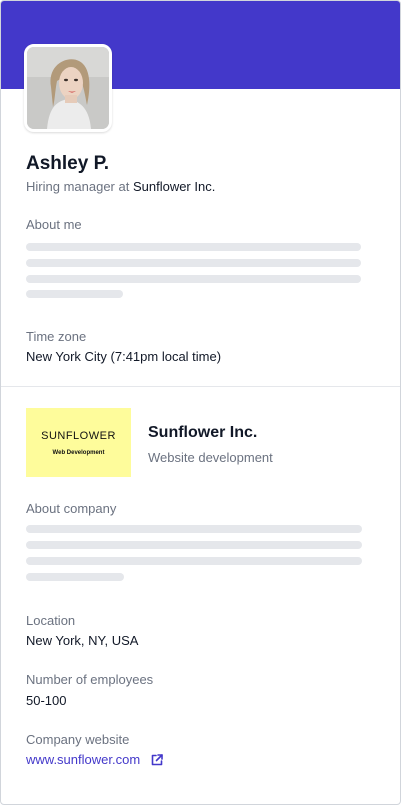 This screenshot has width=401, height=805. What do you see at coordinates (78, 435) in the screenshot?
I see `company-logo-title: SUNFLOWER` at bounding box center [78, 435].